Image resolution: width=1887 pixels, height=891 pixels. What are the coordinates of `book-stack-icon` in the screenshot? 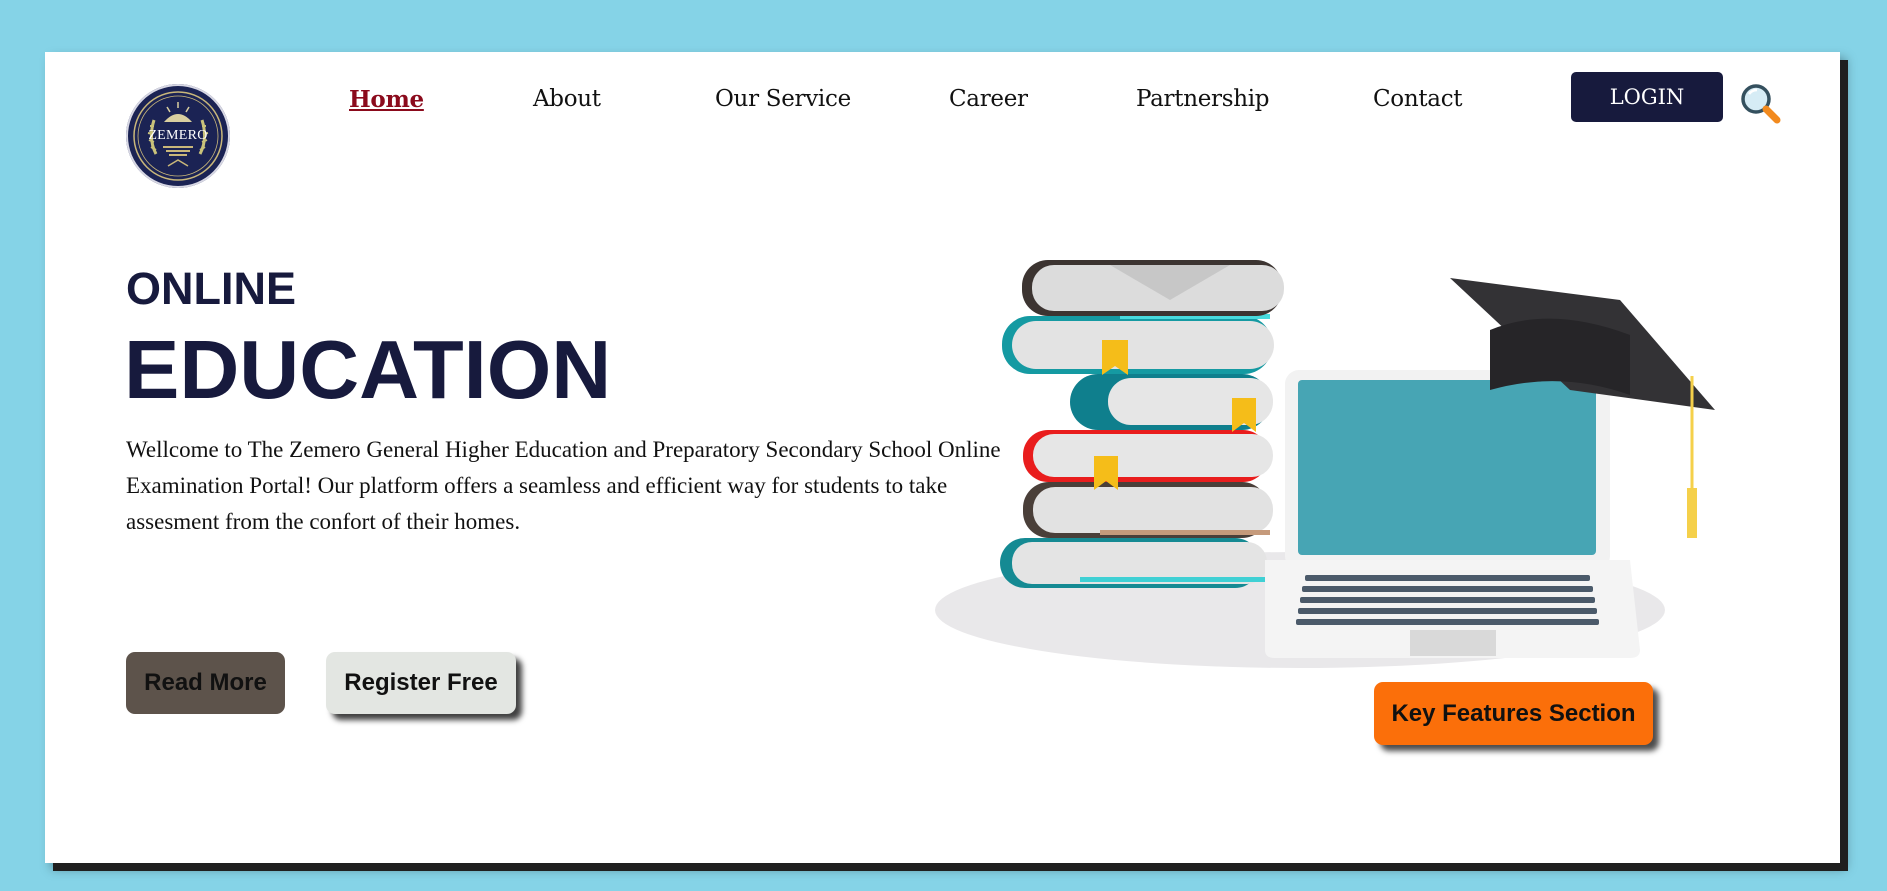 It's located at (1142, 424).